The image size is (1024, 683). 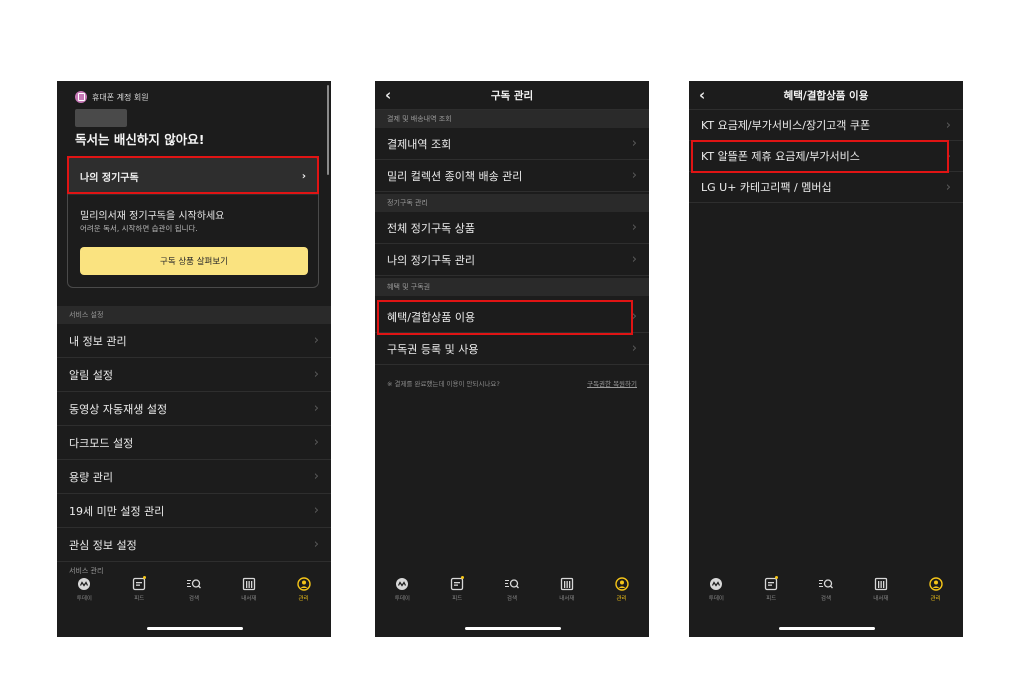 I want to click on menu-item-my-subscription: 나의 정기구독 관리 ›, so click(x=512, y=260).